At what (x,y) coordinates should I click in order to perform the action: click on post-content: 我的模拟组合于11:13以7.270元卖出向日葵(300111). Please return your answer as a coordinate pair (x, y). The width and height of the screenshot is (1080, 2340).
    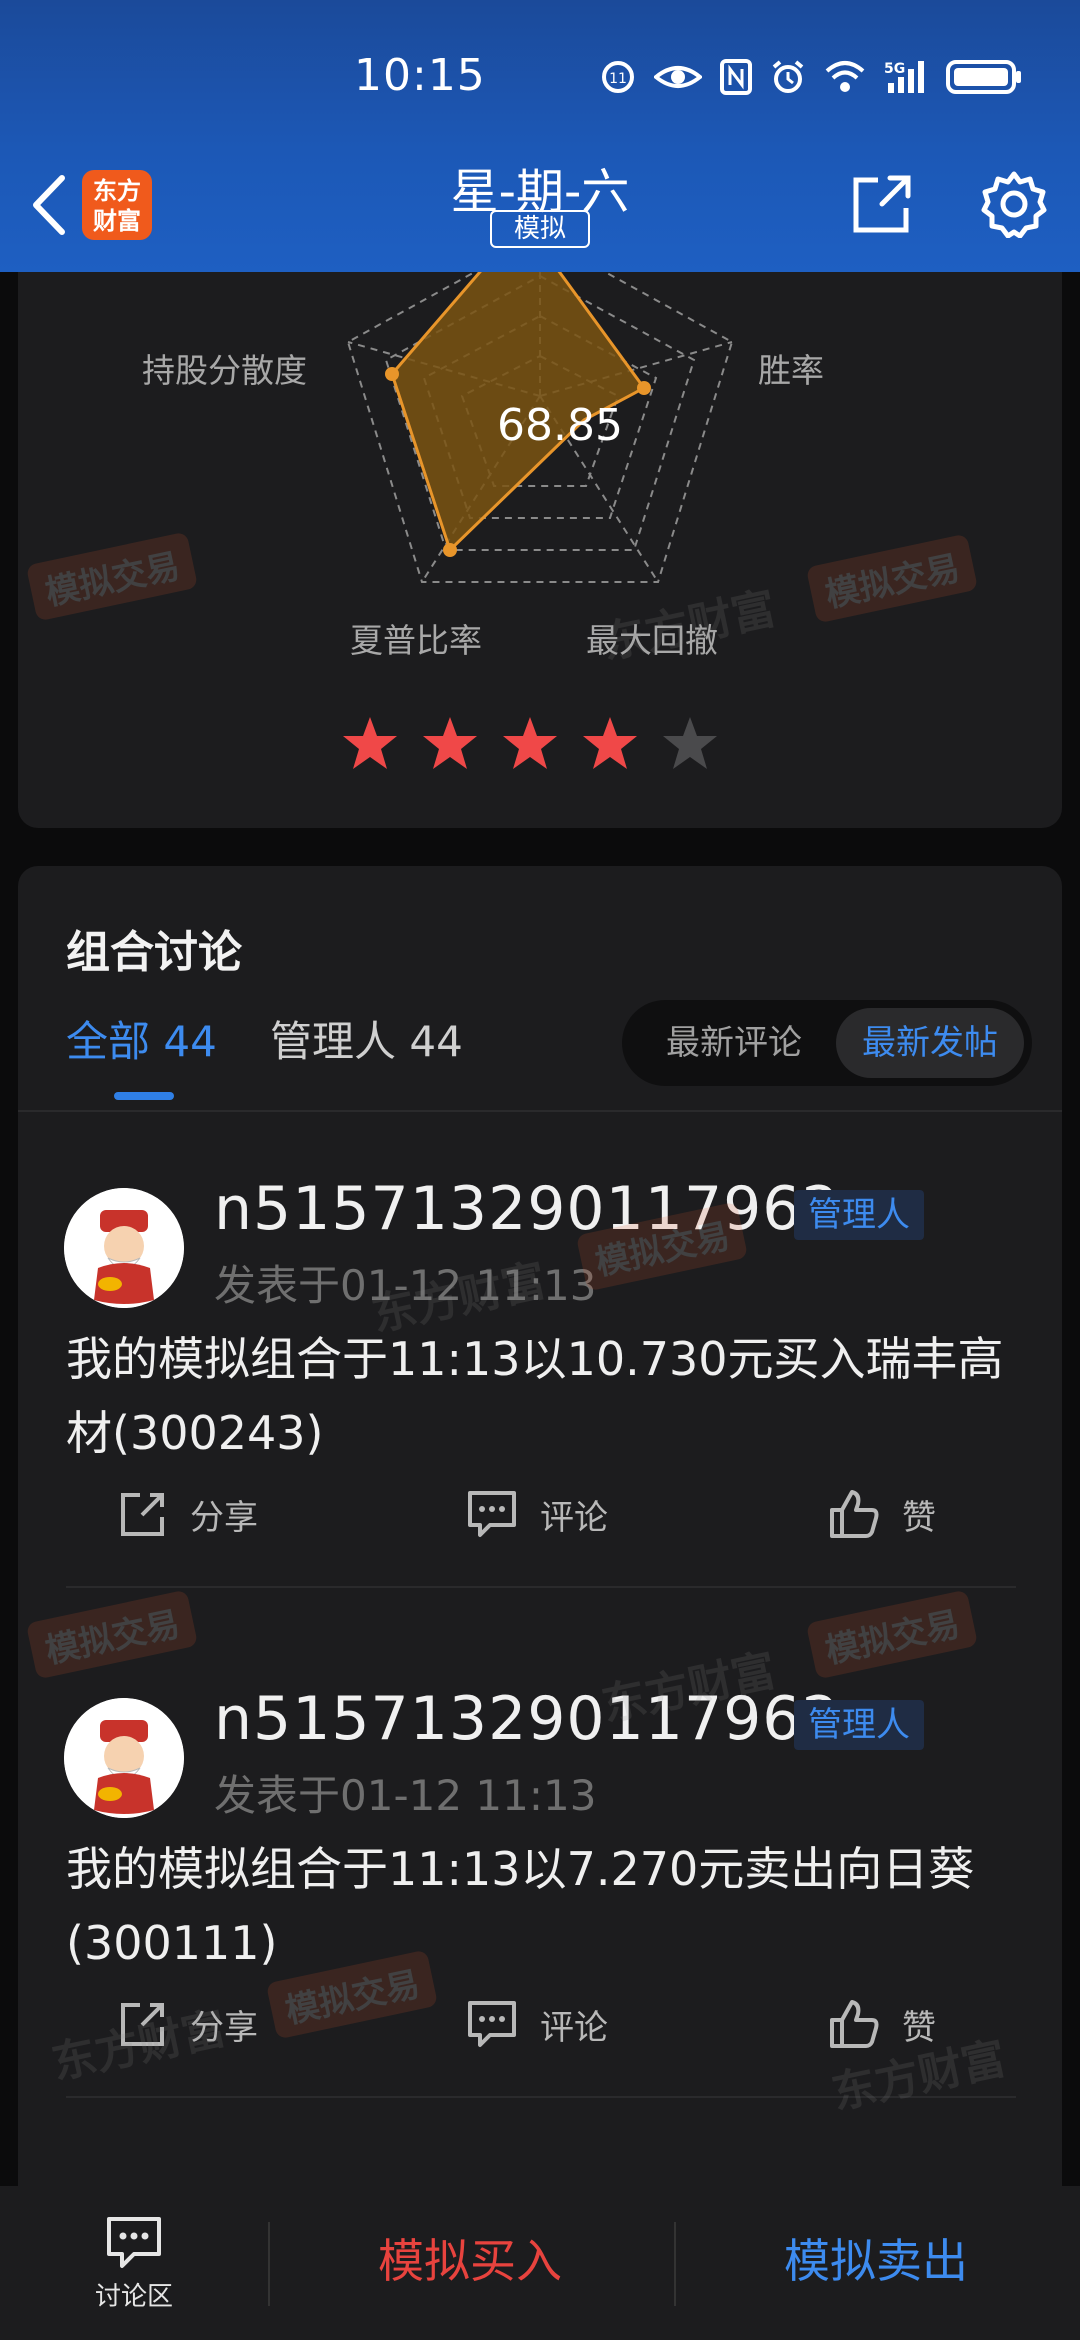
    Looking at the image, I should click on (551, 1906).